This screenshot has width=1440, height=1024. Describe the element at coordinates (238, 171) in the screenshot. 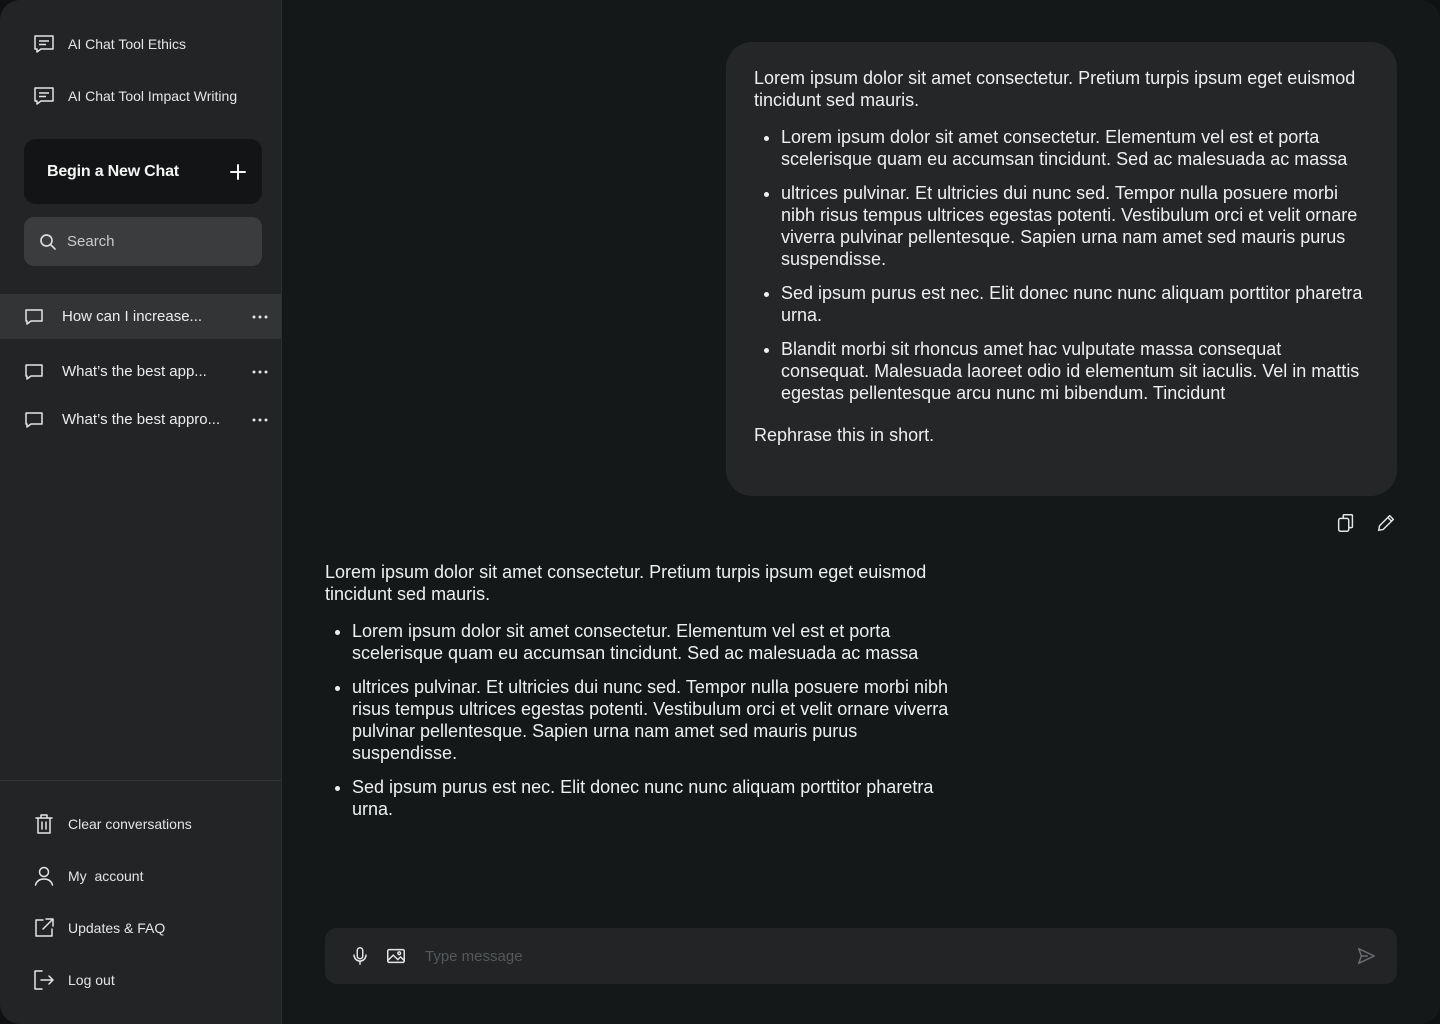

I see `plus-icon` at that location.